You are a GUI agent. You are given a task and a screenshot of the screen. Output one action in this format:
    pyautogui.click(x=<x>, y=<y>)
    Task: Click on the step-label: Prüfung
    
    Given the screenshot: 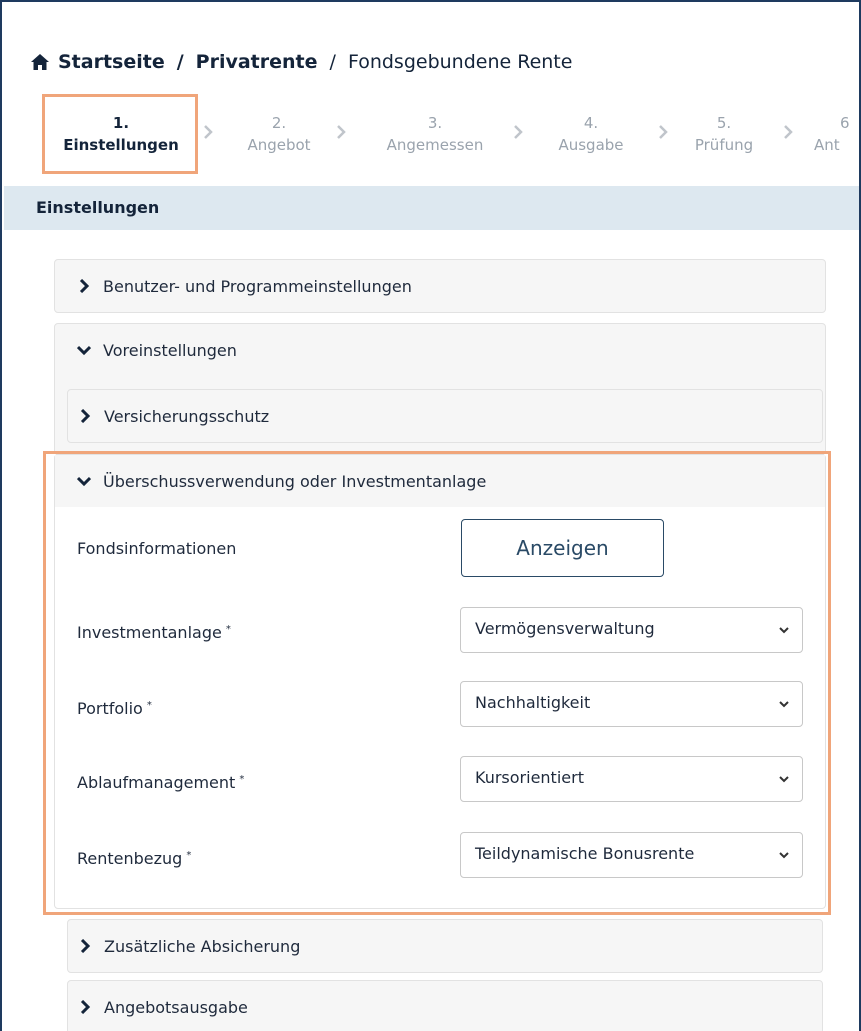 What is the action you would take?
    pyautogui.click(x=724, y=145)
    